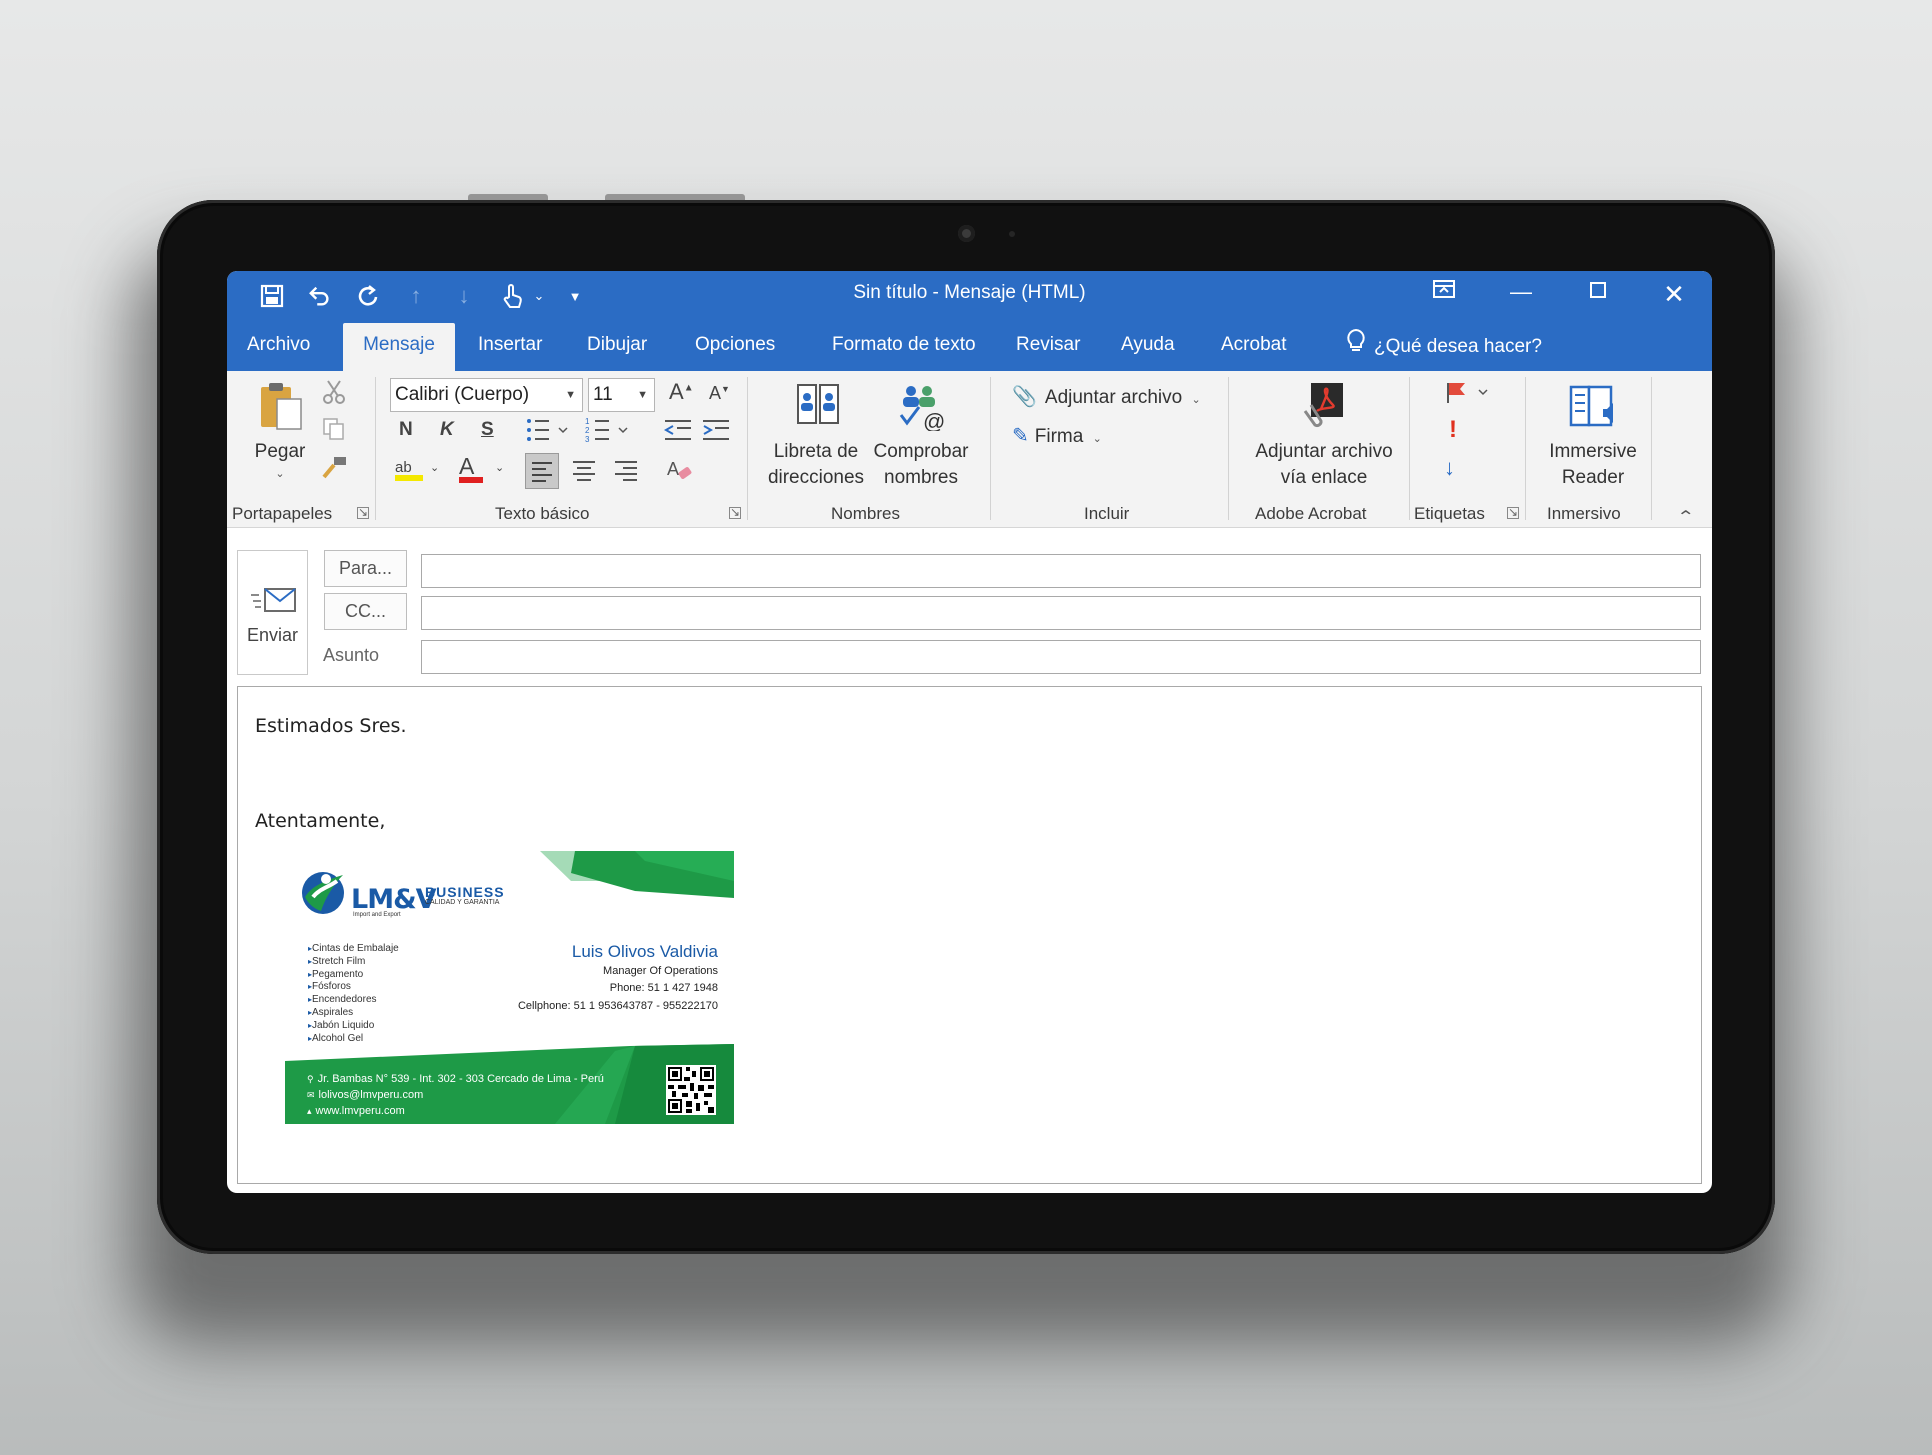 The width and height of the screenshot is (1932, 1455). Describe the element at coordinates (272, 612) in the screenshot. I see `send-button: Enviar` at that location.